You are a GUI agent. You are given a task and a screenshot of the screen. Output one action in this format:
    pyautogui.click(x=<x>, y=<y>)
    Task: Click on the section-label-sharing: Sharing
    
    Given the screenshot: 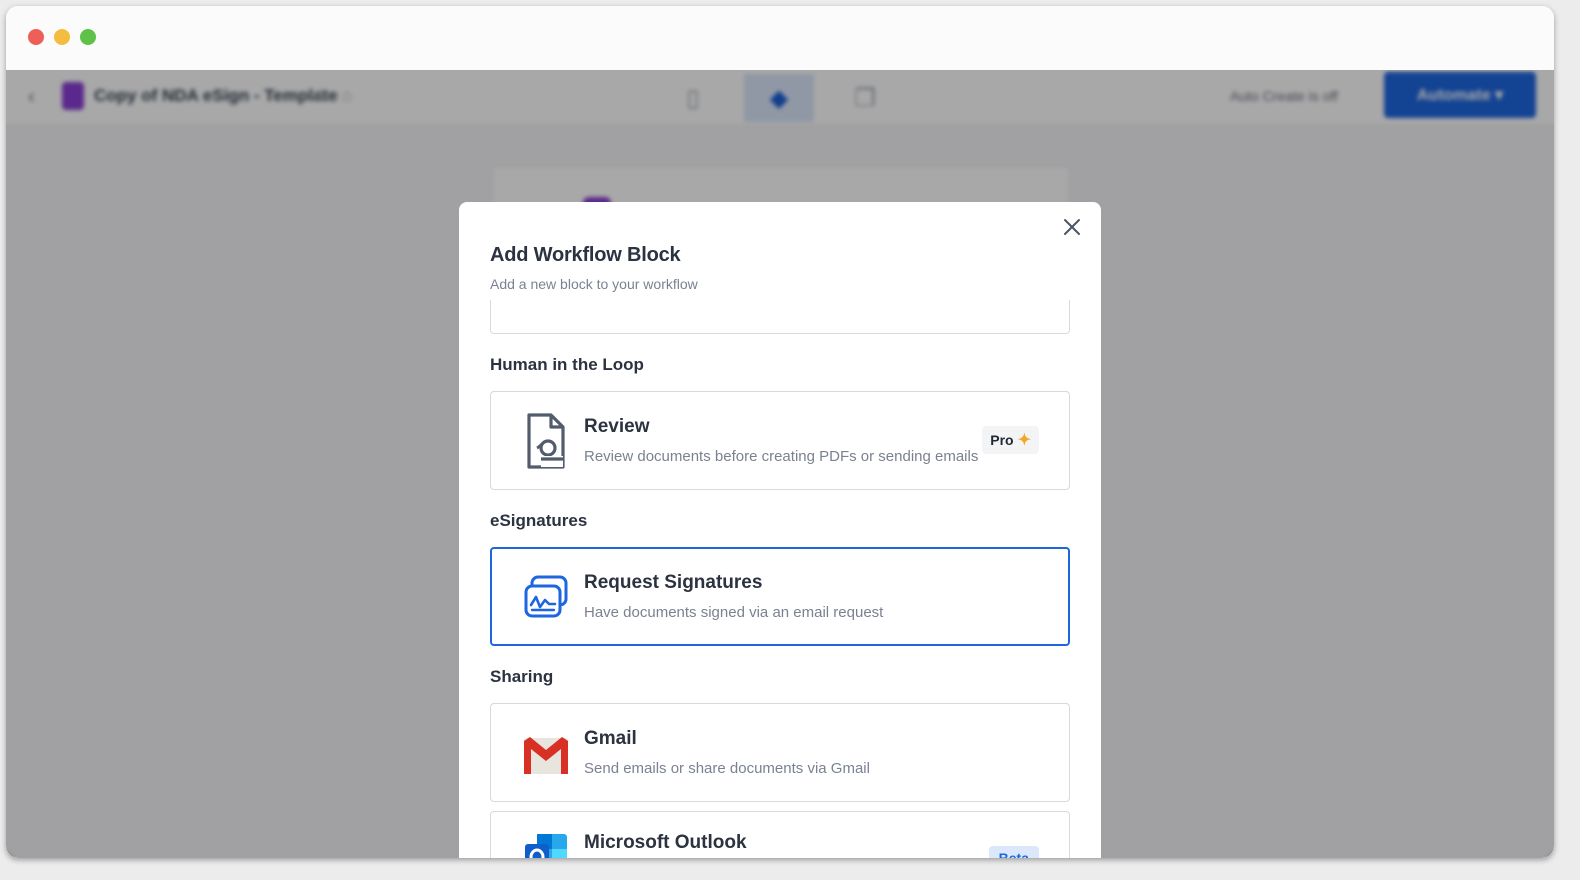 What is the action you would take?
    pyautogui.click(x=522, y=676)
    